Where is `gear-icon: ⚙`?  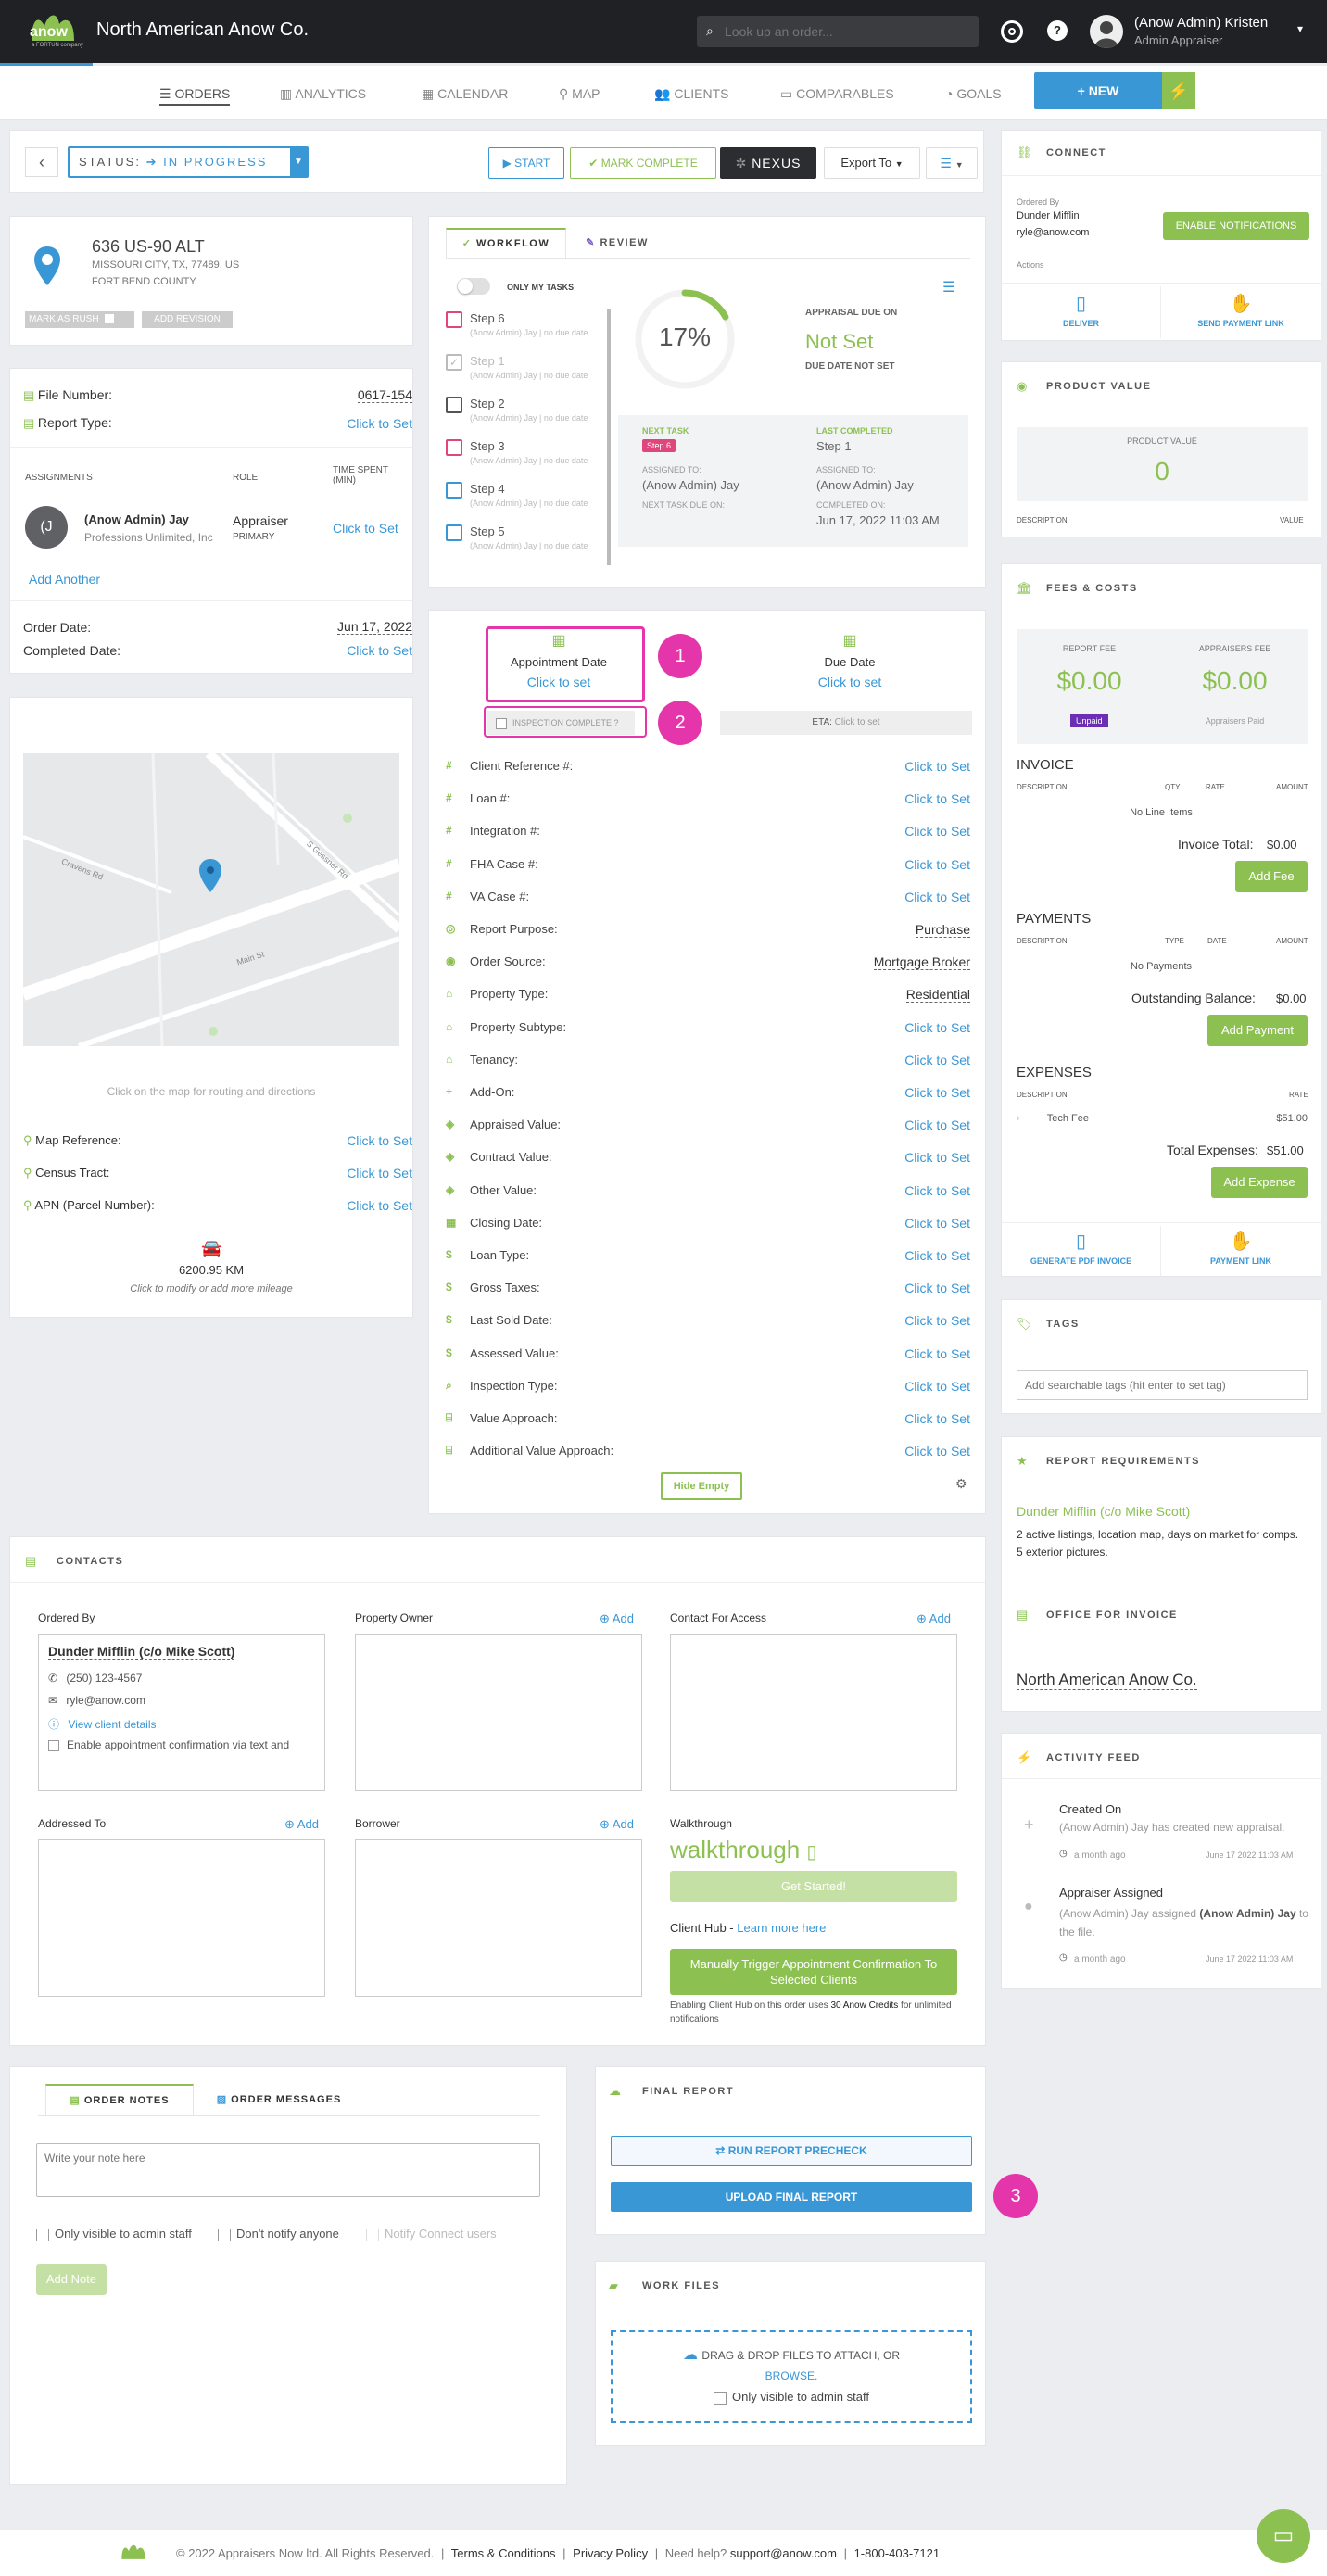 gear-icon: ⚙ is located at coordinates (961, 1484).